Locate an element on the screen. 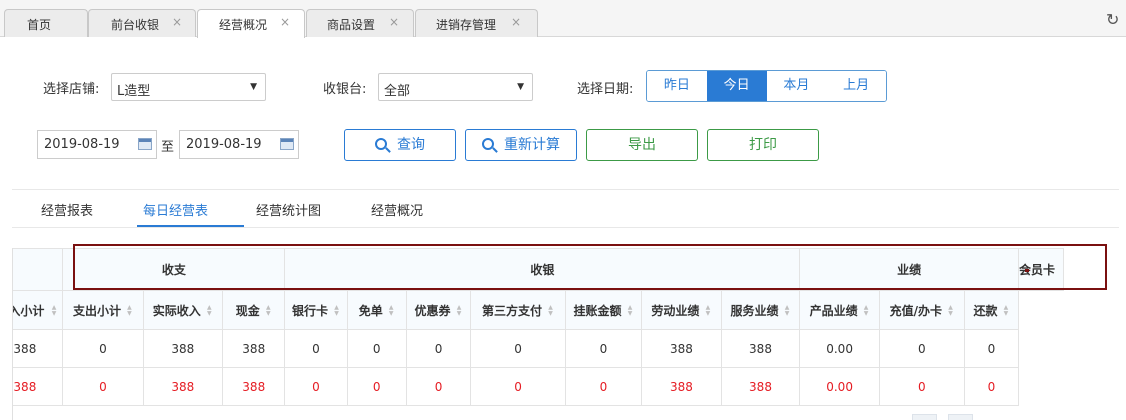  table-row-total: 388 0 388 388 0 0 0 0 0 388 388 0.00 0 0 is located at coordinates (538, 386).